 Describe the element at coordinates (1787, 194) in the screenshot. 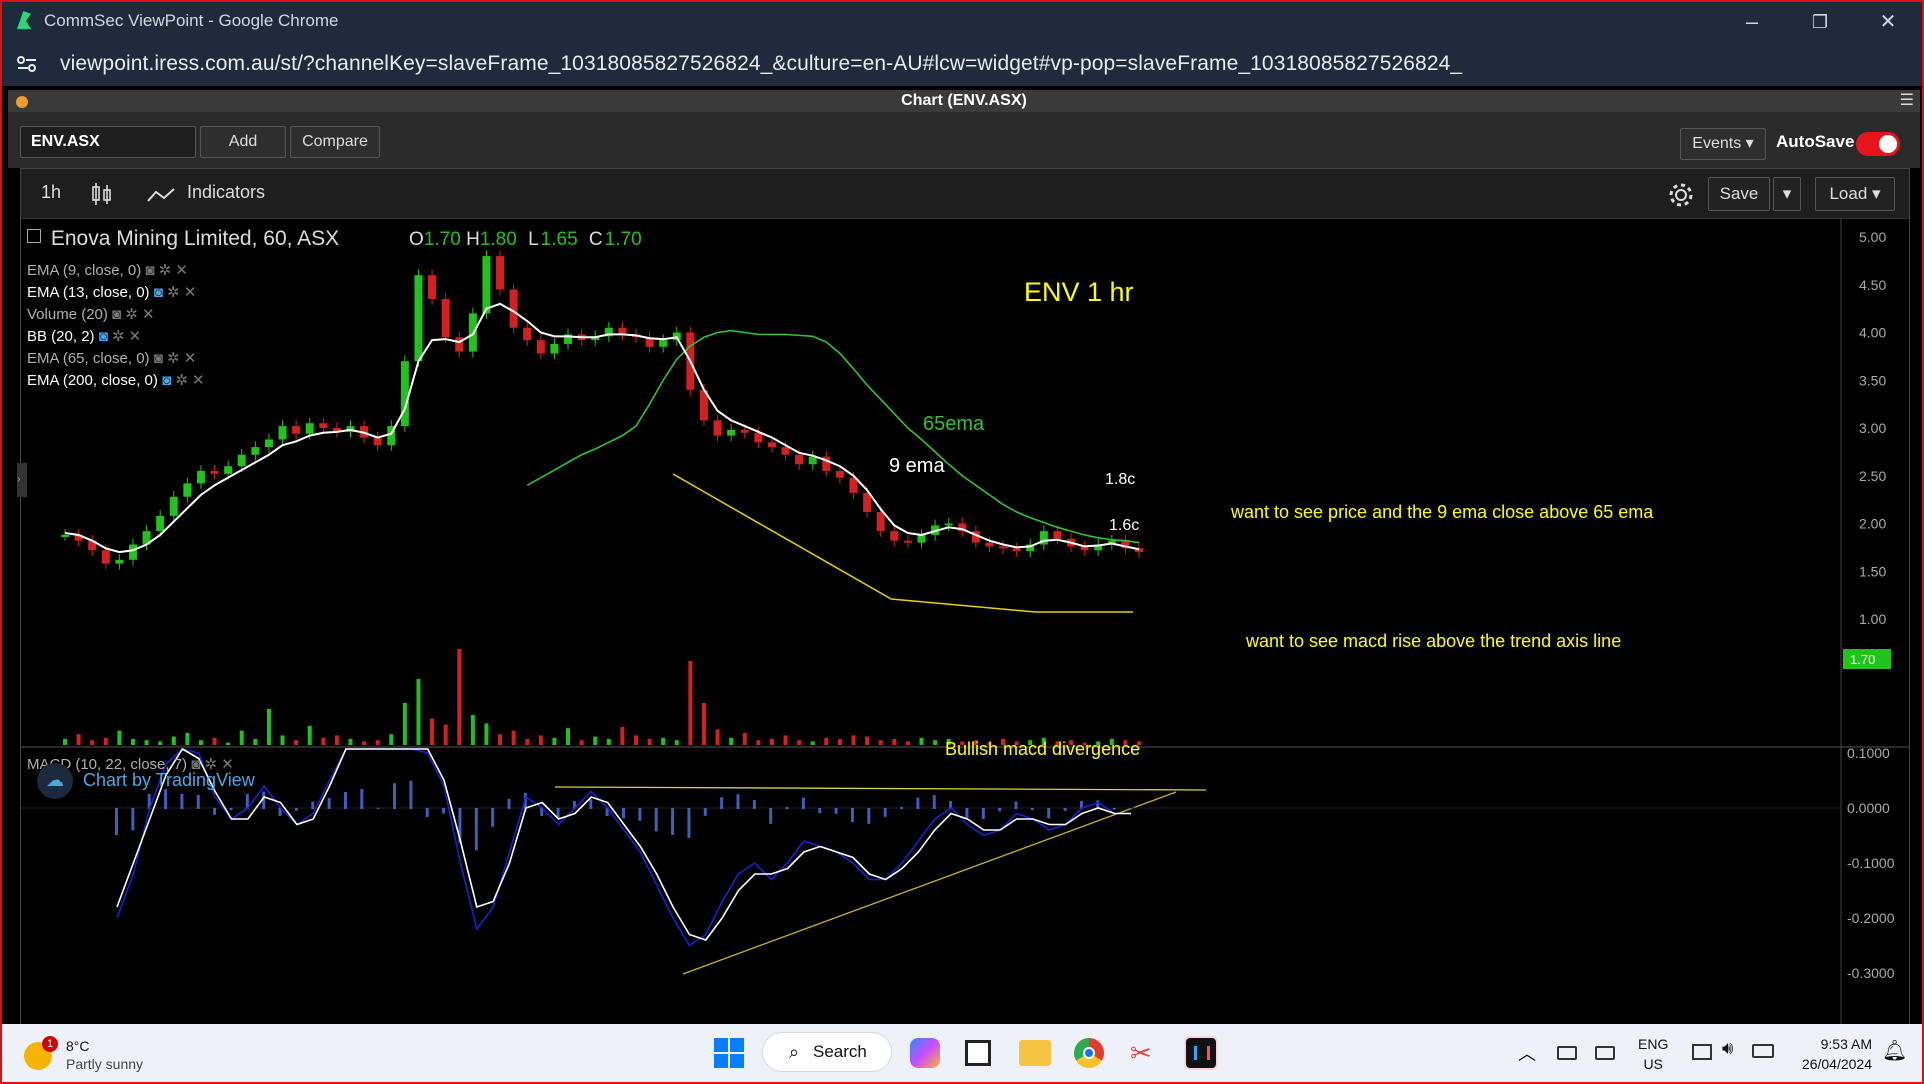

I see `save-menu-button: ▾` at that location.